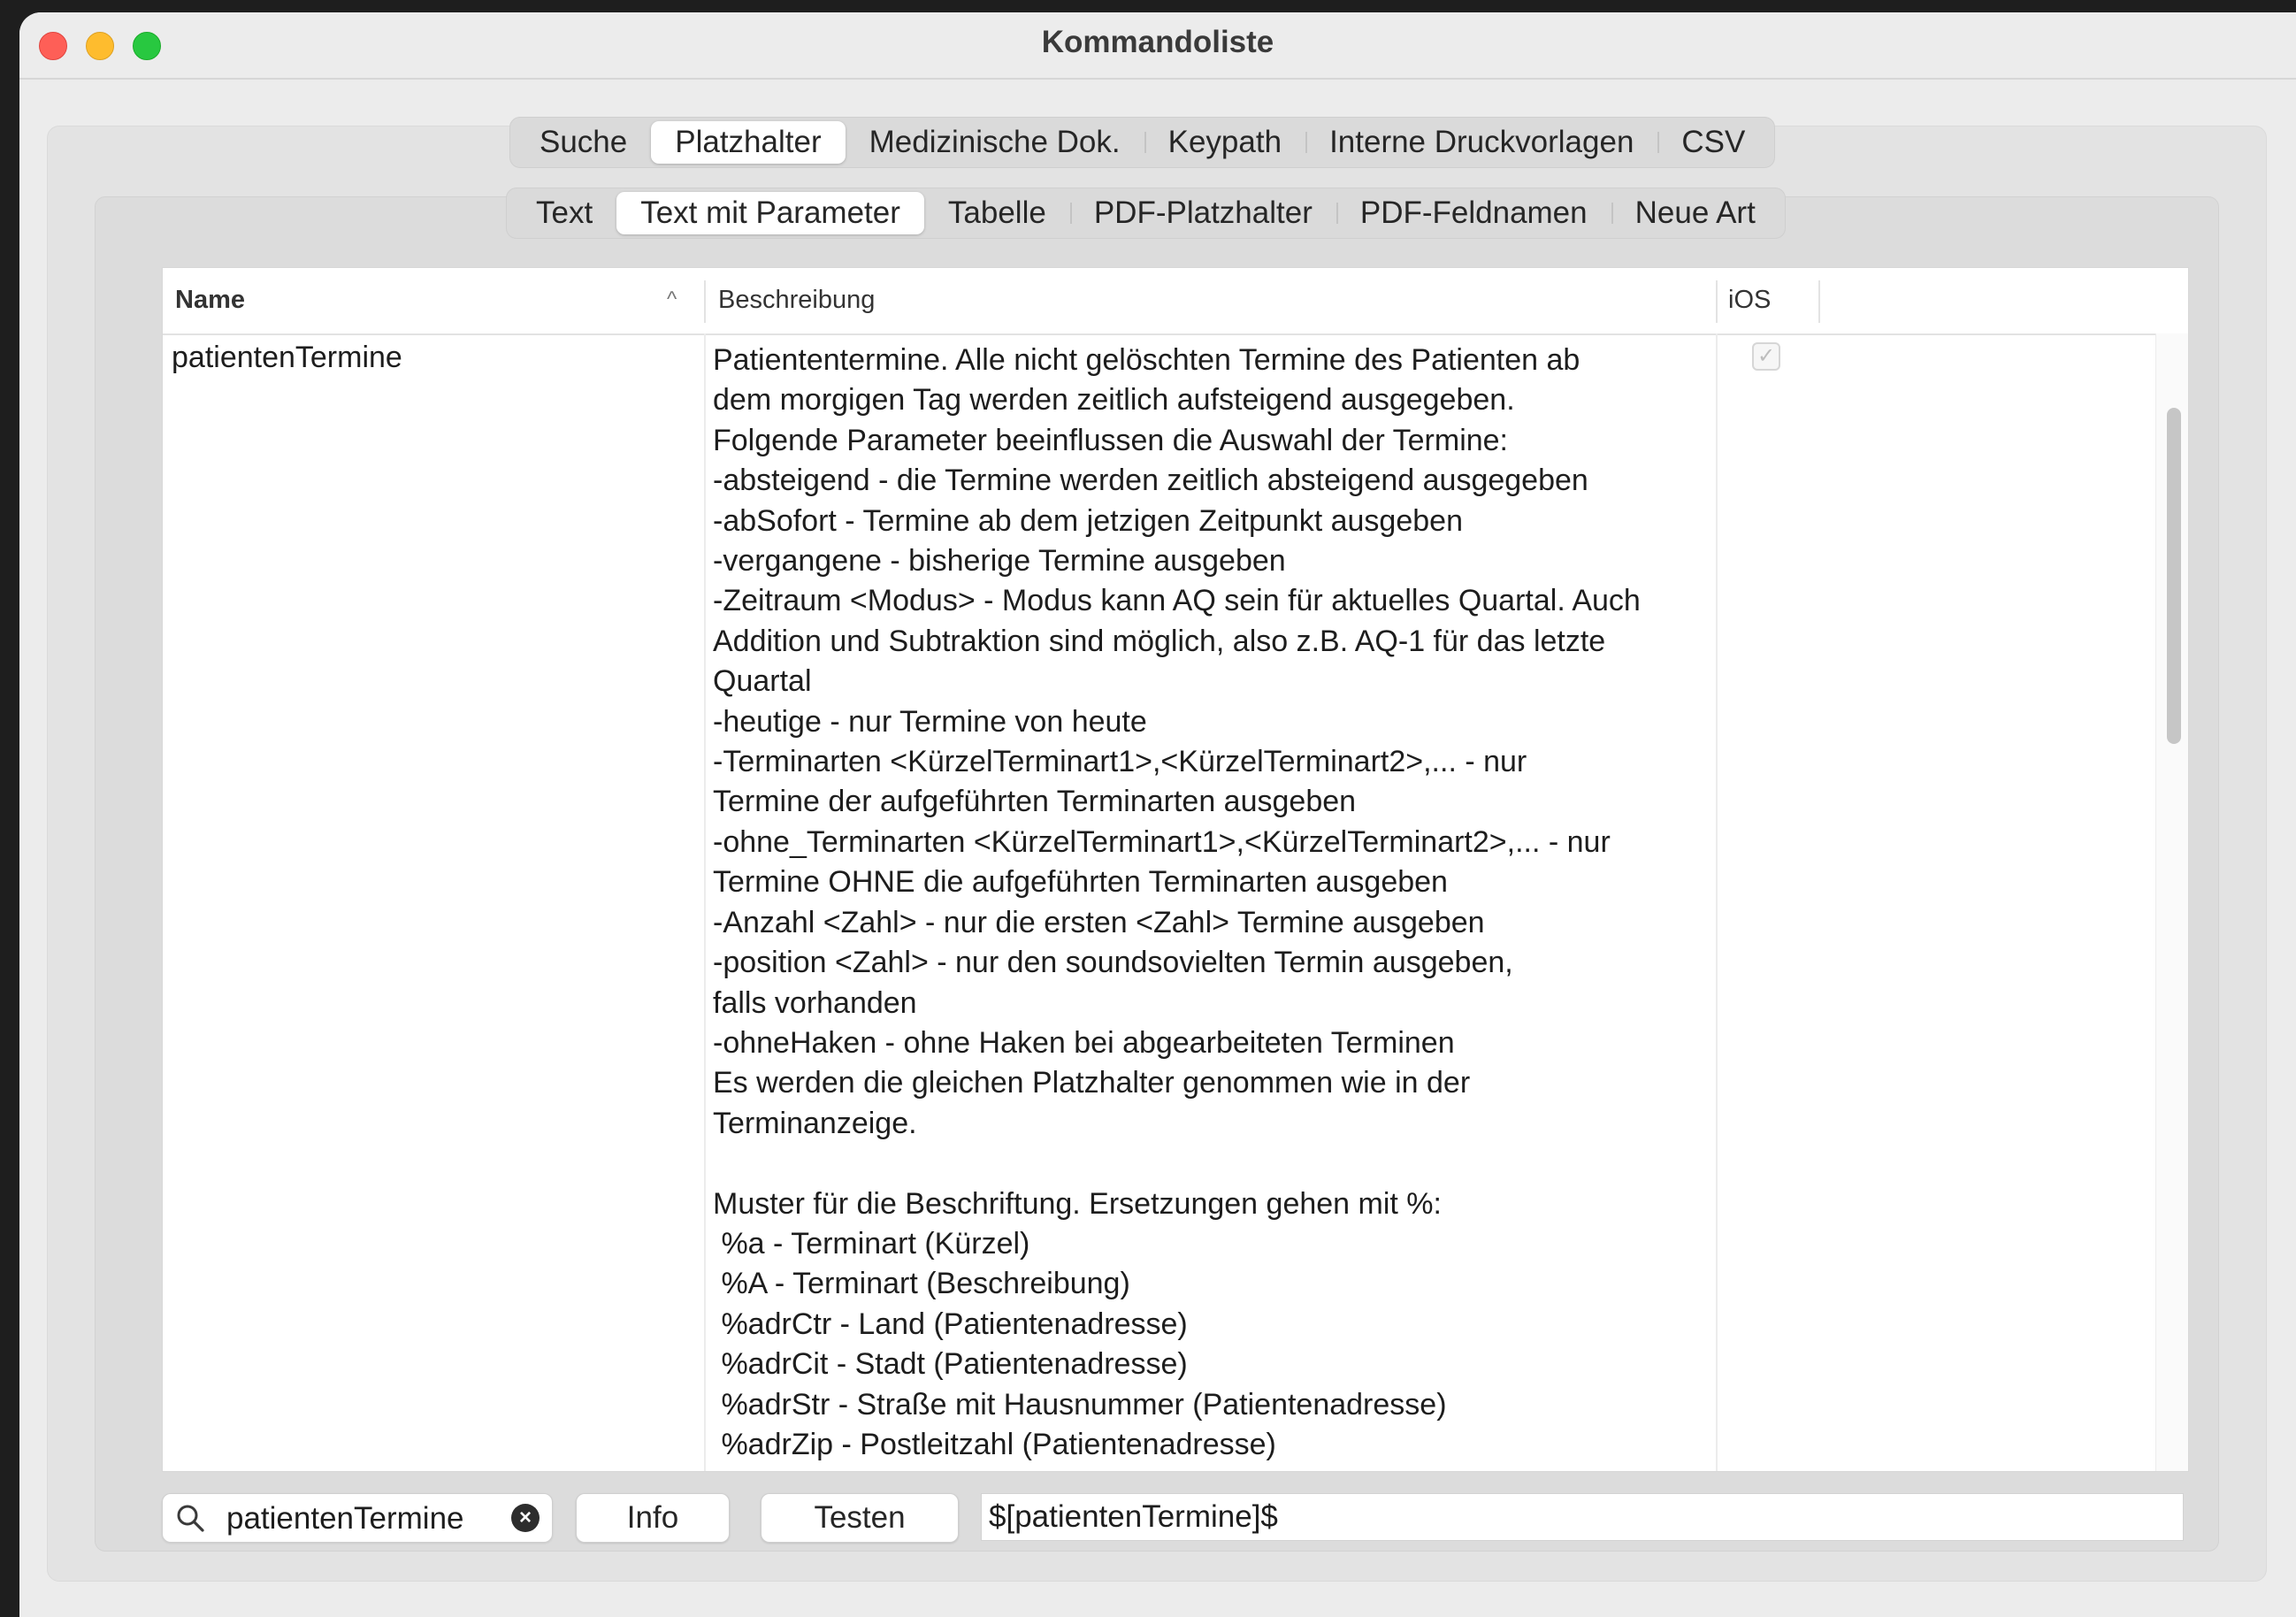 Image resolution: width=2296 pixels, height=1617 pixels. What do you see at coordinates (770, 213) in the screenshot?
I see `subtab-text-mit-parameter: Text mit Parameter` at bounding box center [770, 213].